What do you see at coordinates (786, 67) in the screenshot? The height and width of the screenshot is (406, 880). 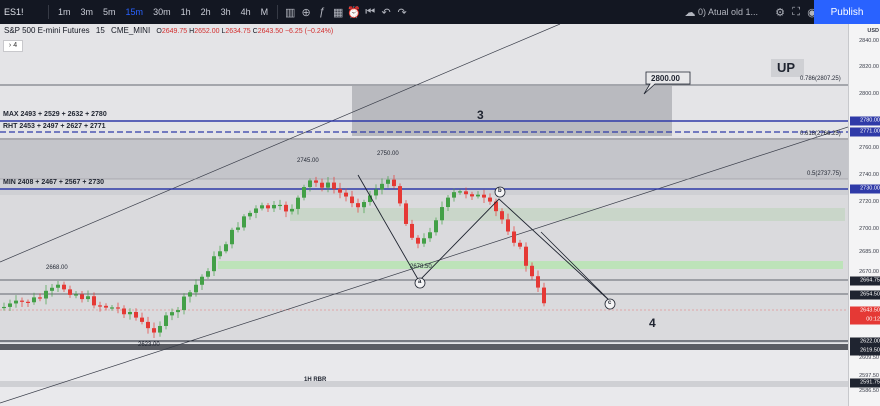 I see `up-label: UP` at bounding box center [786, 67].